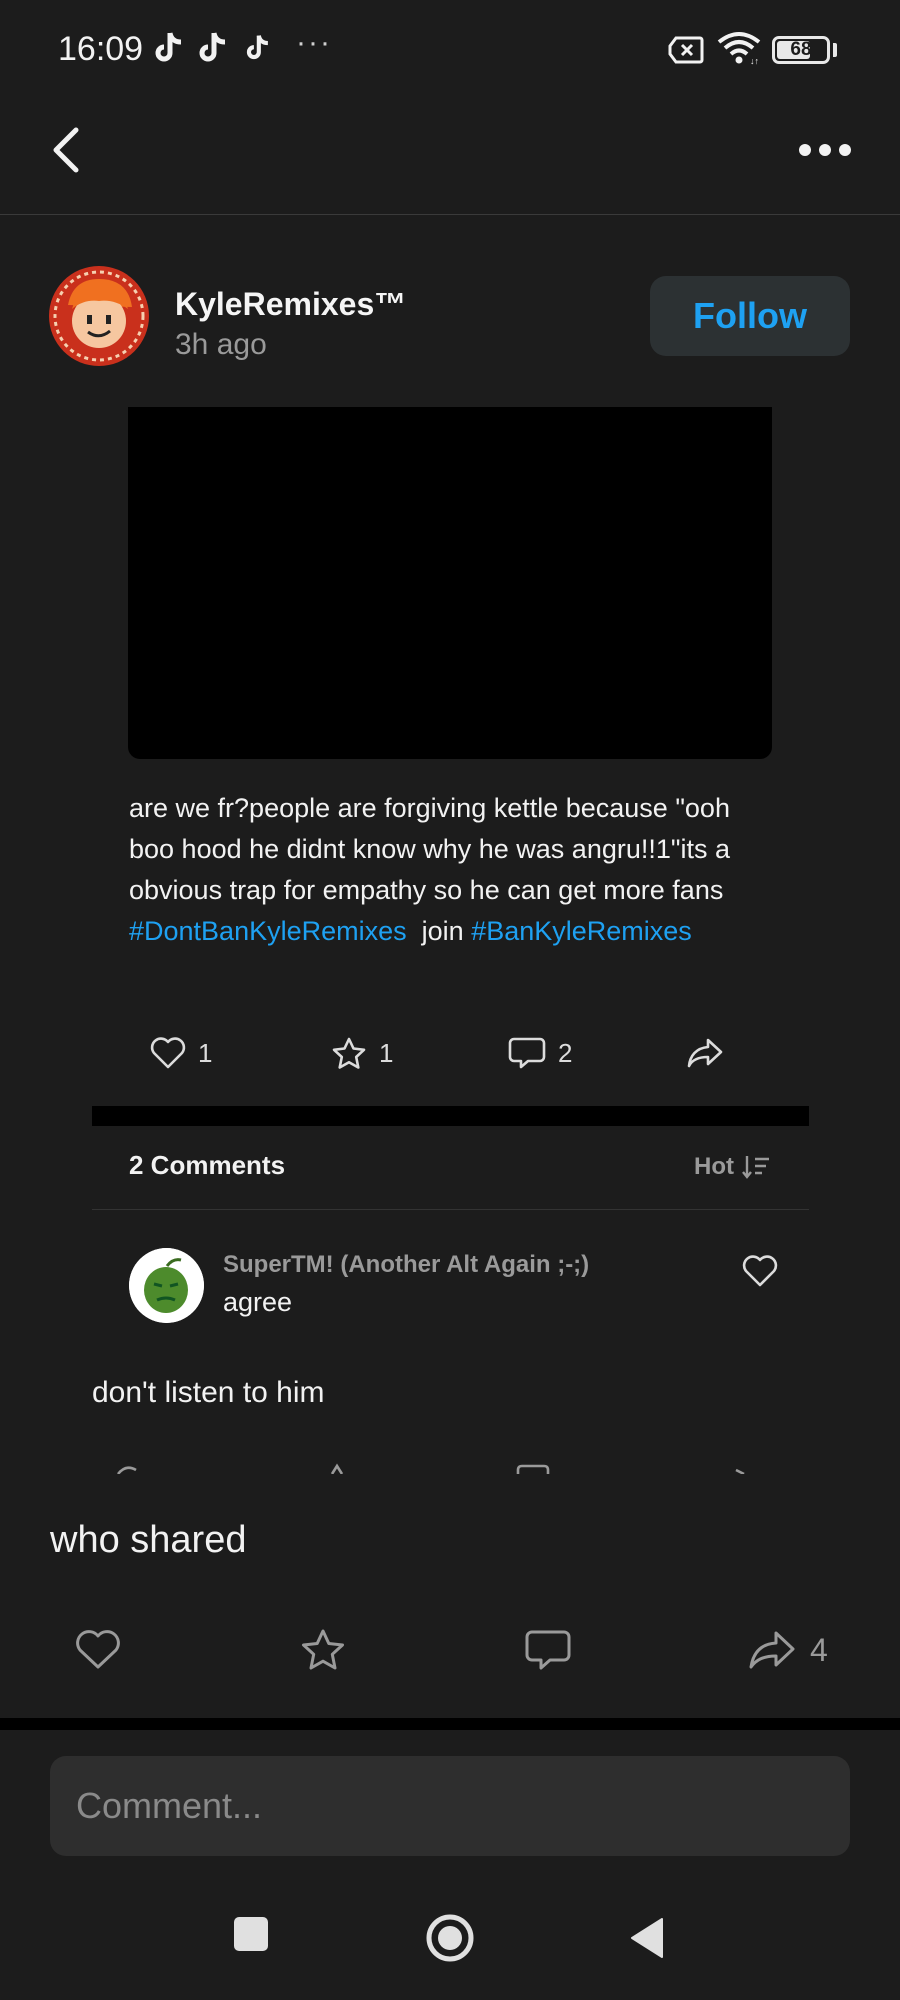 This screenshot has width=900, height=2000. Describe the element at coordinates (565, 1052) in the screenshot. I see `comment-count: 2` at that location.